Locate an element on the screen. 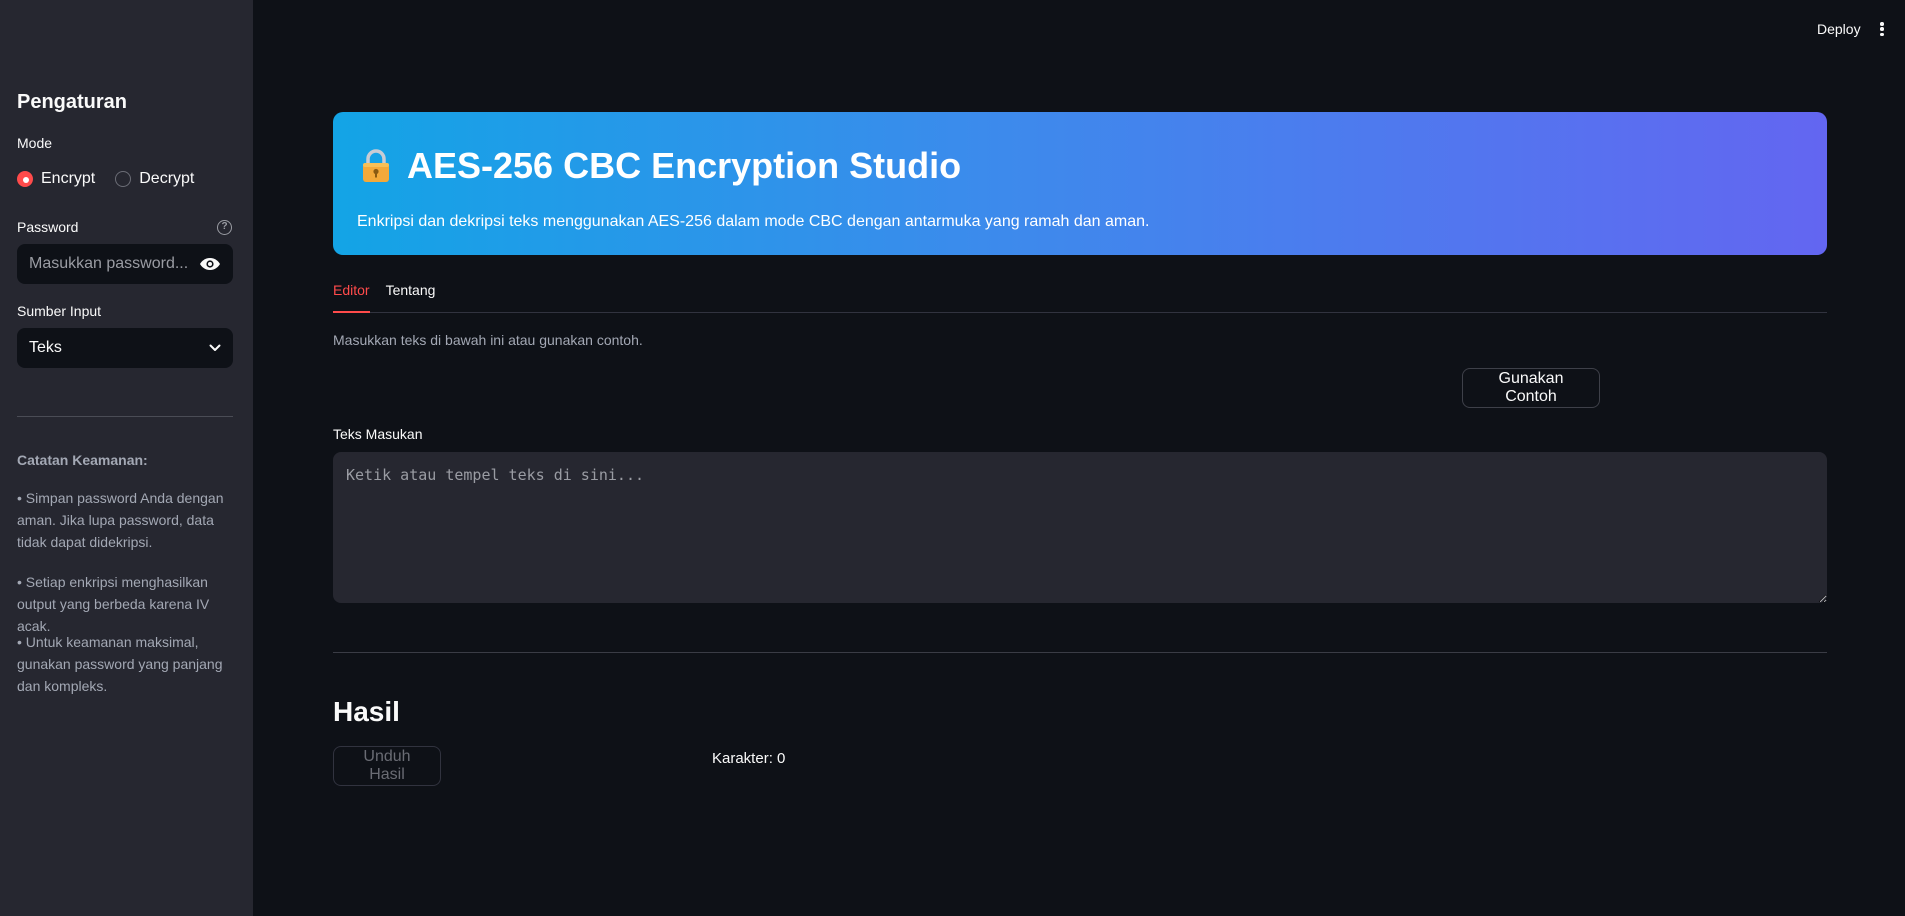  download-result-button: Unduh Hasil is located at coordinates (387, 766).